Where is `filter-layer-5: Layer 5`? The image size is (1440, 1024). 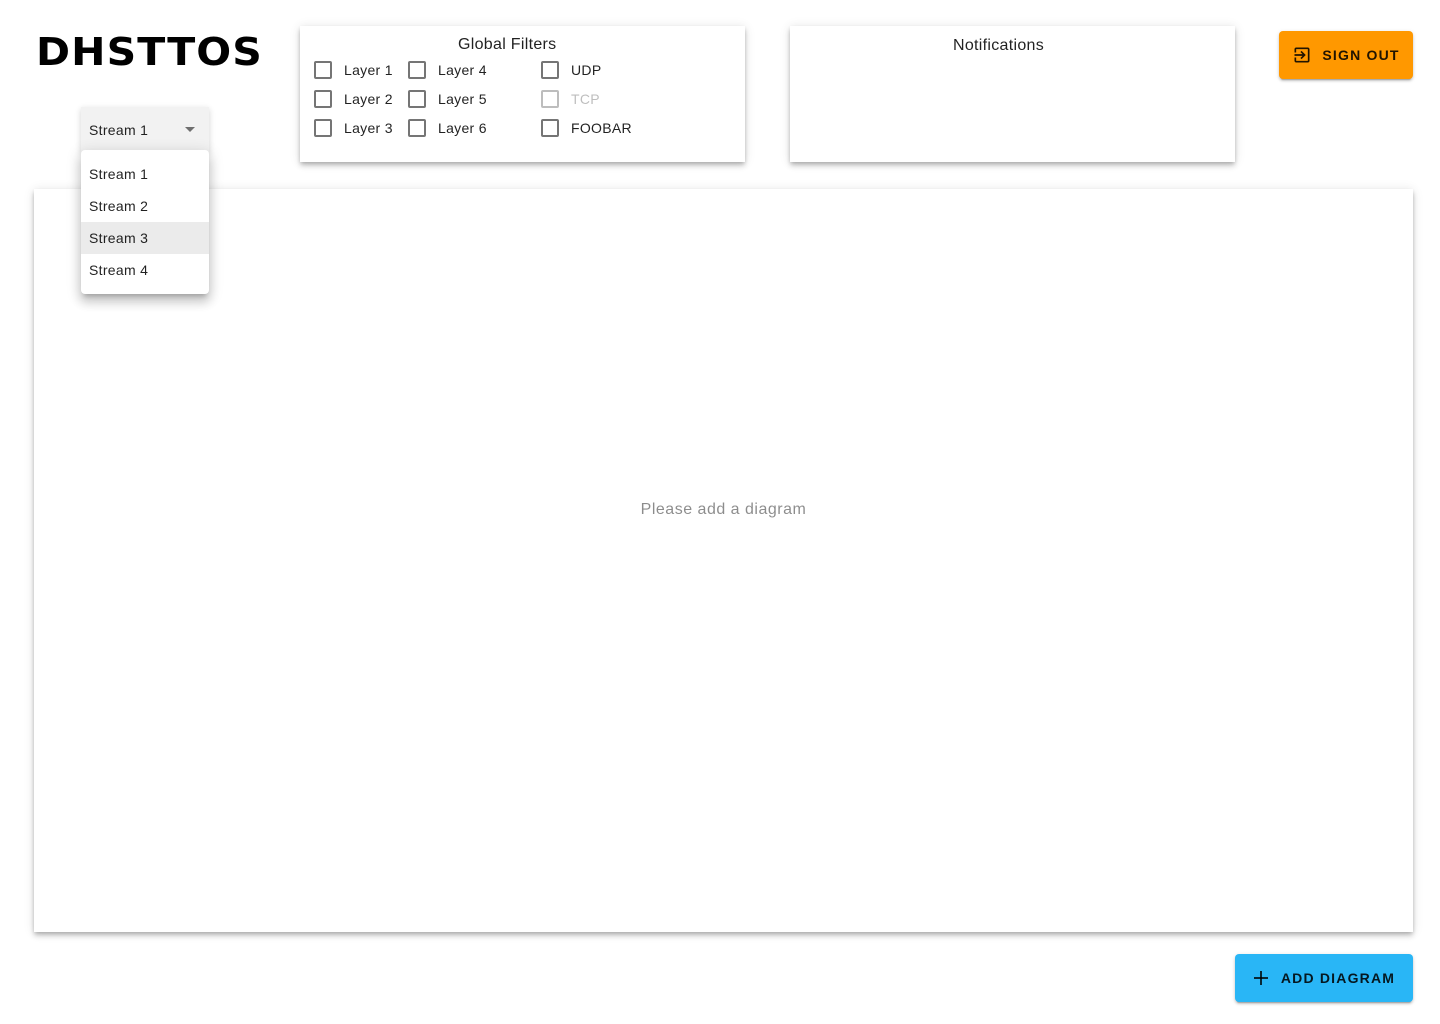
filter-layer-5: Layer 5 is located at coordinates (447, 99).